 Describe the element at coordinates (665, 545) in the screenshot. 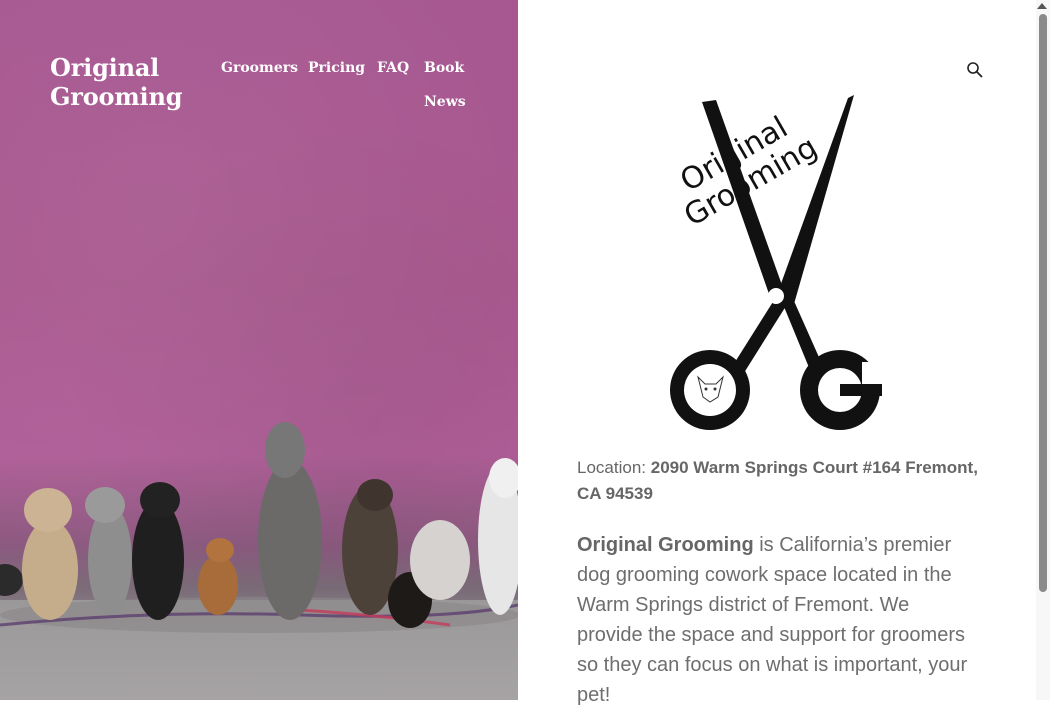

I see `intro-brand: Original Grooming` at that location.